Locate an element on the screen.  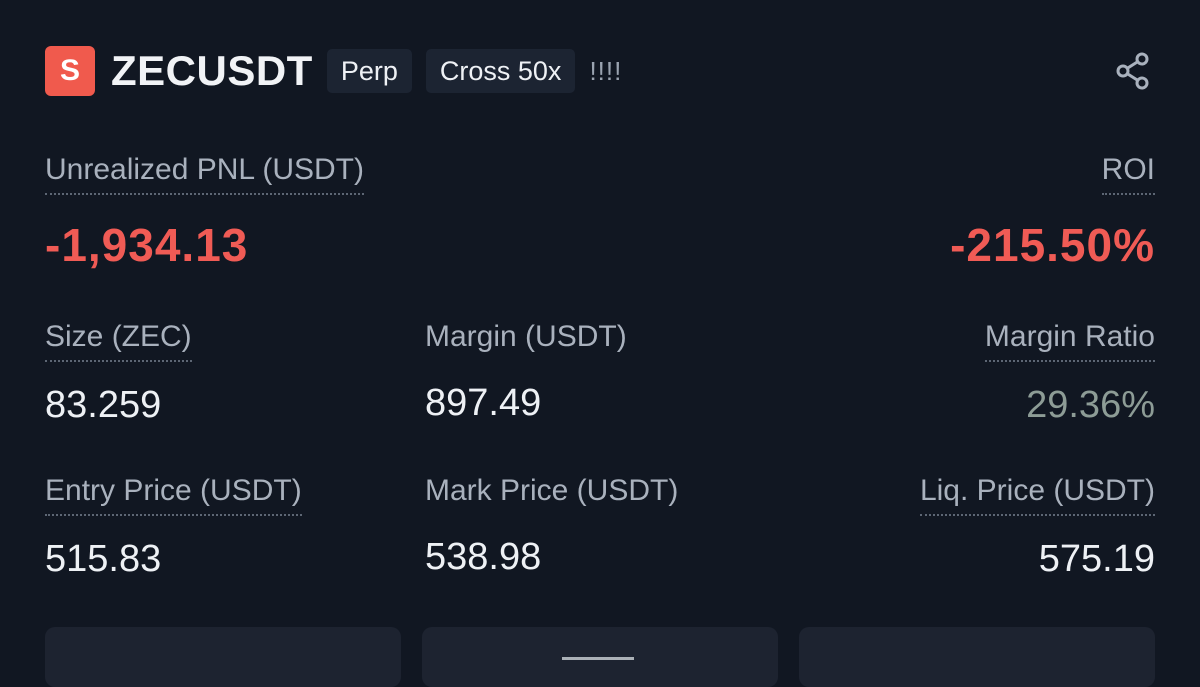
unrealized-pnl-label-wrap: Unrealized PNL (USDT) is located at coordinates (204, 175).